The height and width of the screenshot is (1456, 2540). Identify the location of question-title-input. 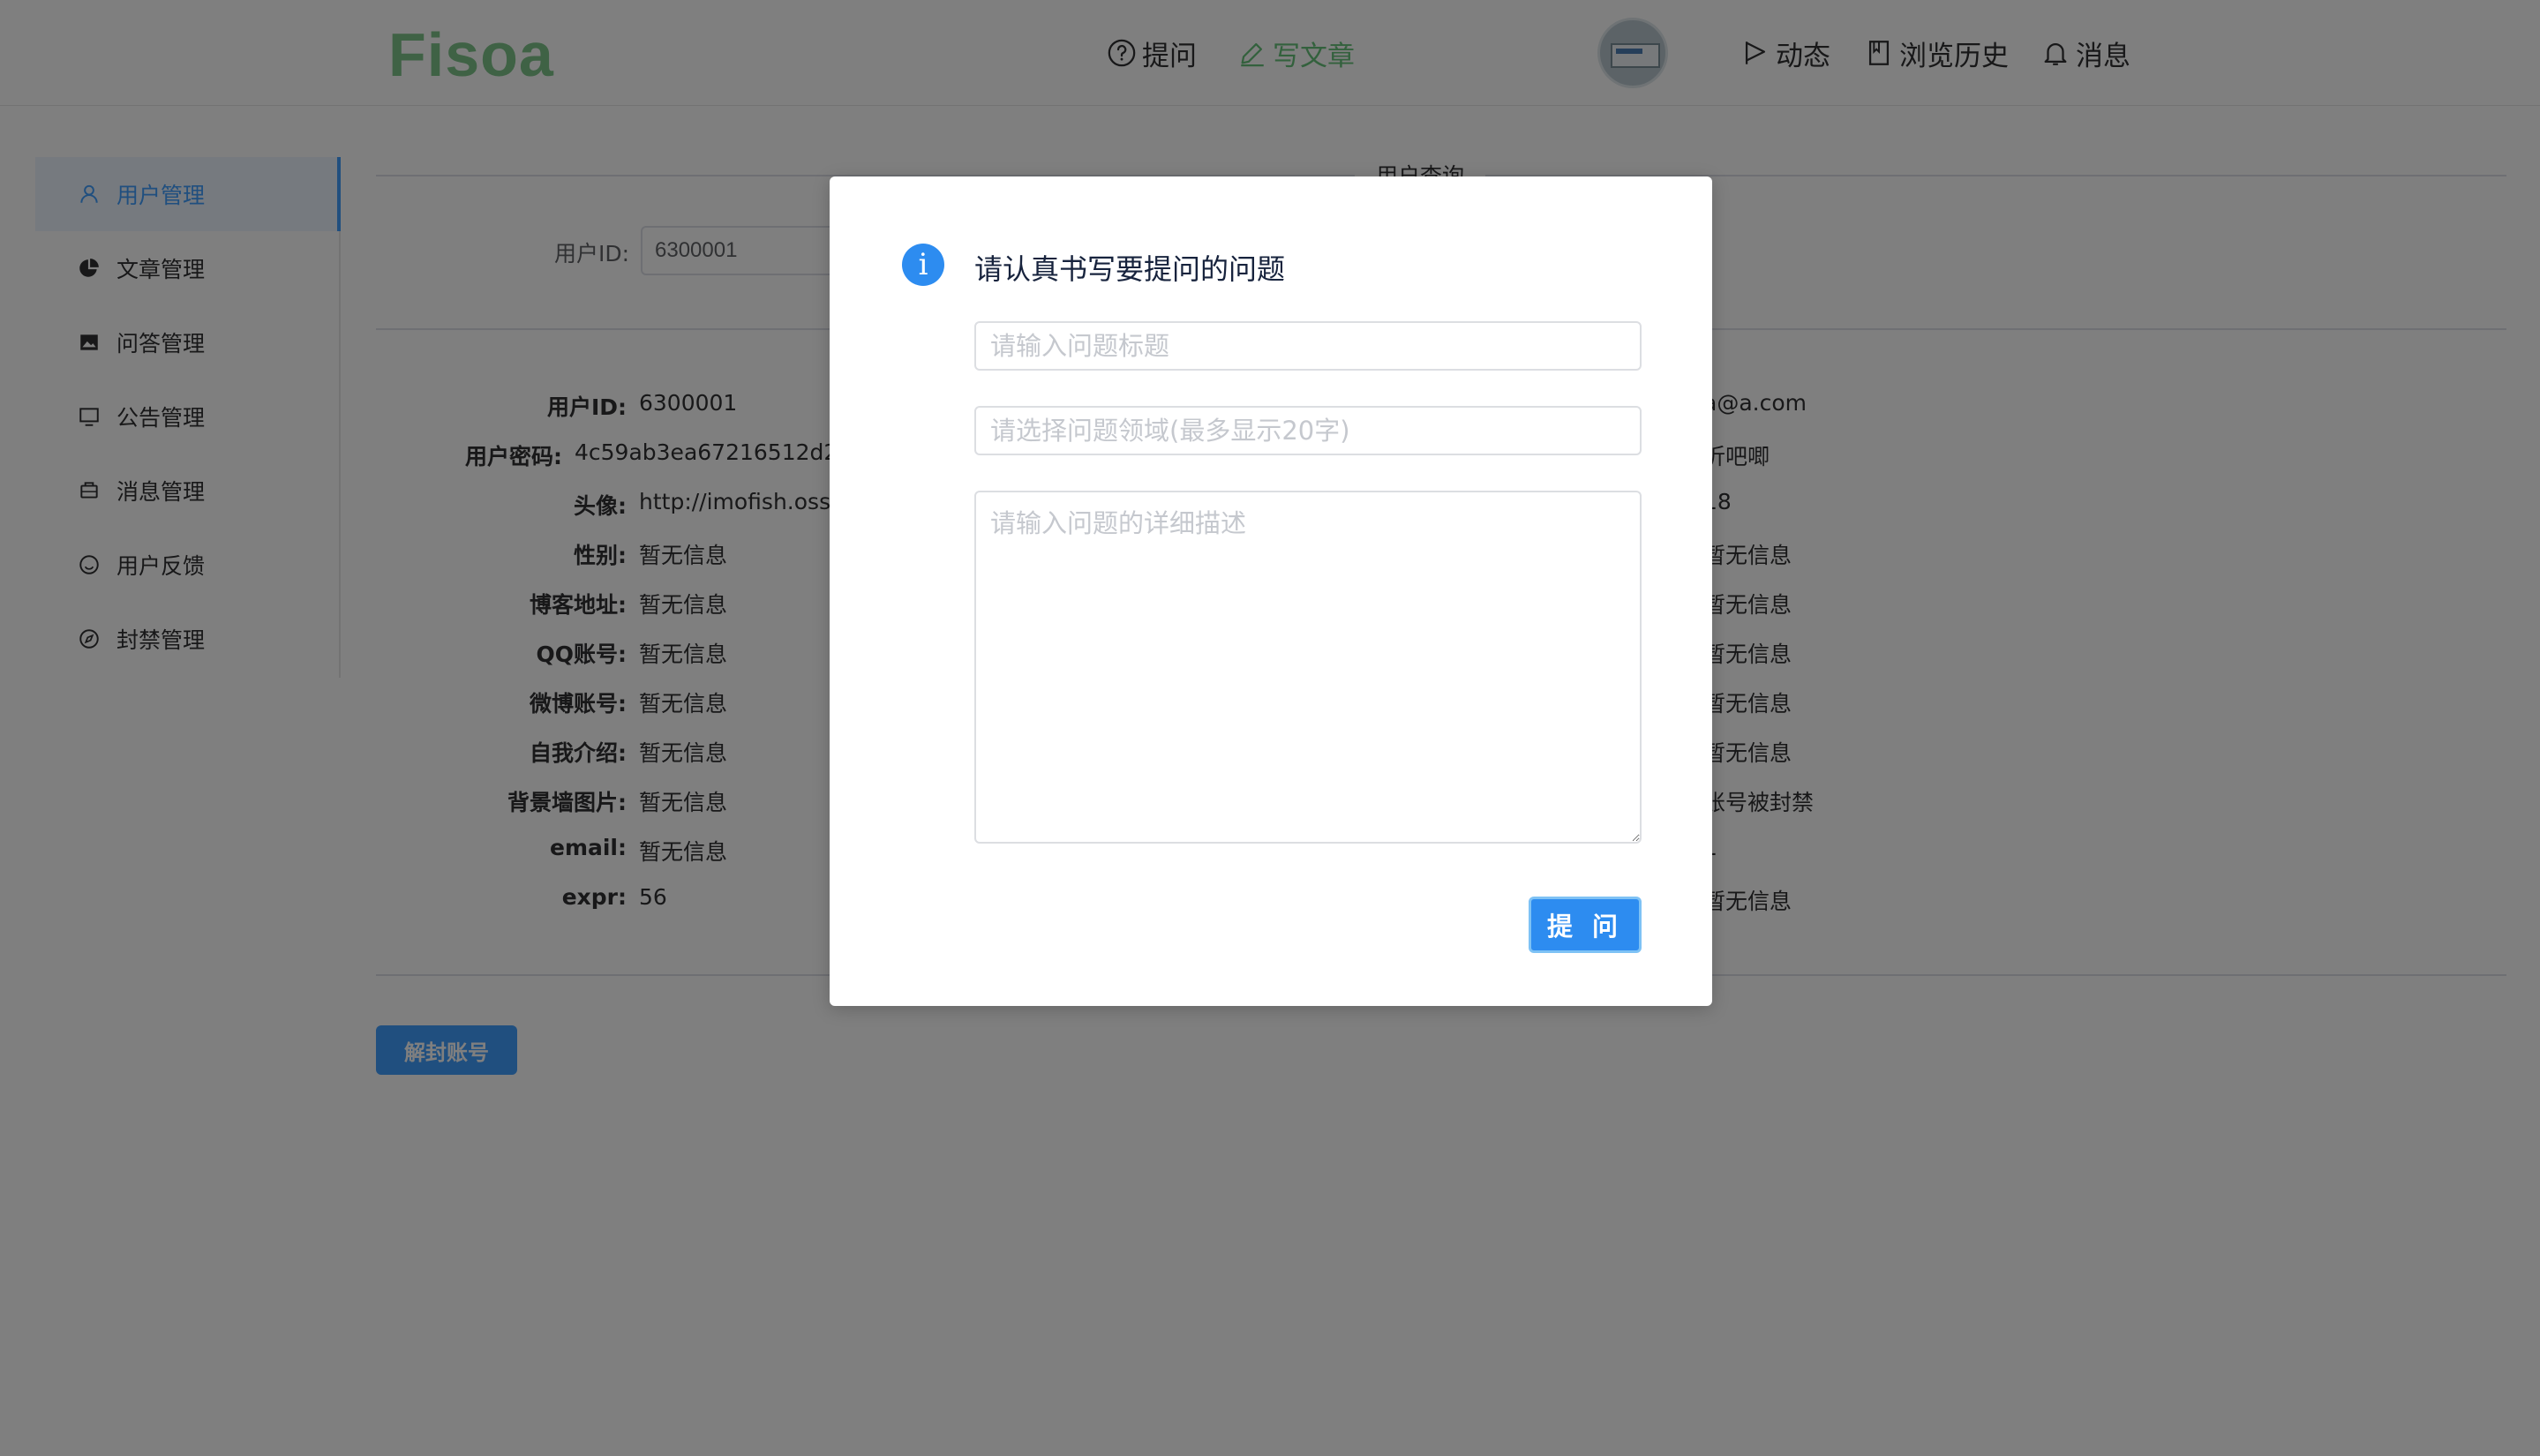
(1308, 346).